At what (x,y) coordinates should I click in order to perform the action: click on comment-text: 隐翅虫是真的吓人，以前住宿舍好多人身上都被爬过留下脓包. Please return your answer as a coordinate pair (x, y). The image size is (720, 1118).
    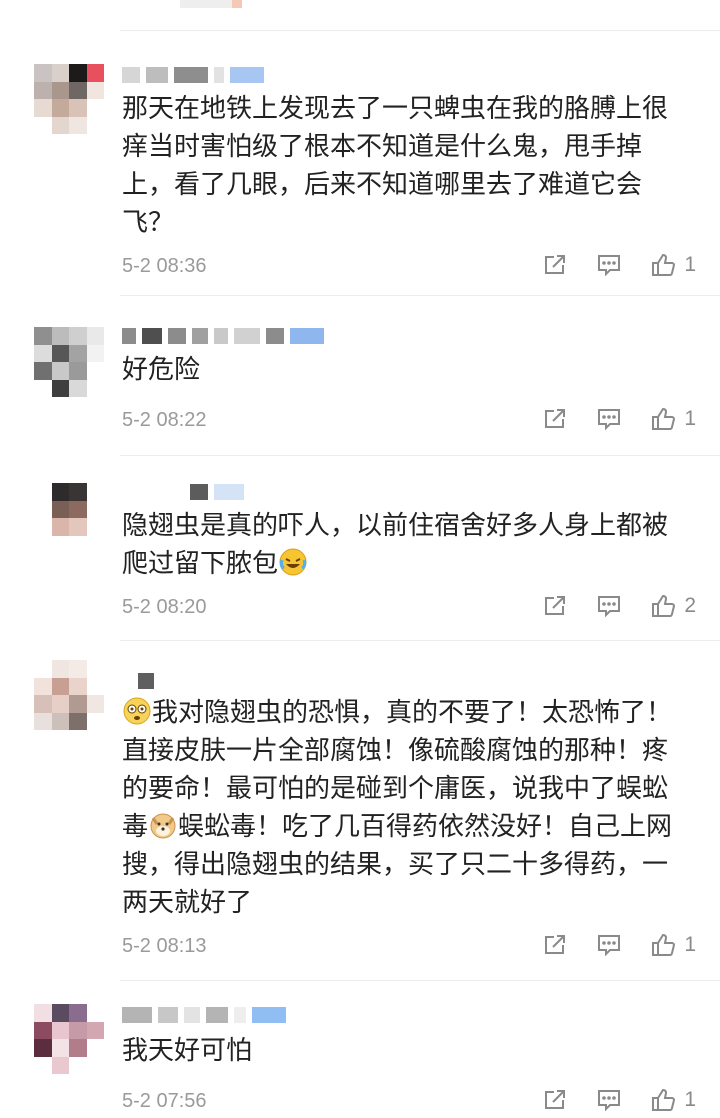
    Looking at the image, I should click on (407, 545).